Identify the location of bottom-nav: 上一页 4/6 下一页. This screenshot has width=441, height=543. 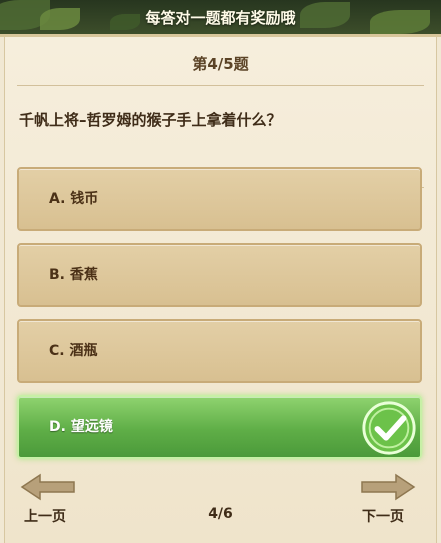
(220, 505).